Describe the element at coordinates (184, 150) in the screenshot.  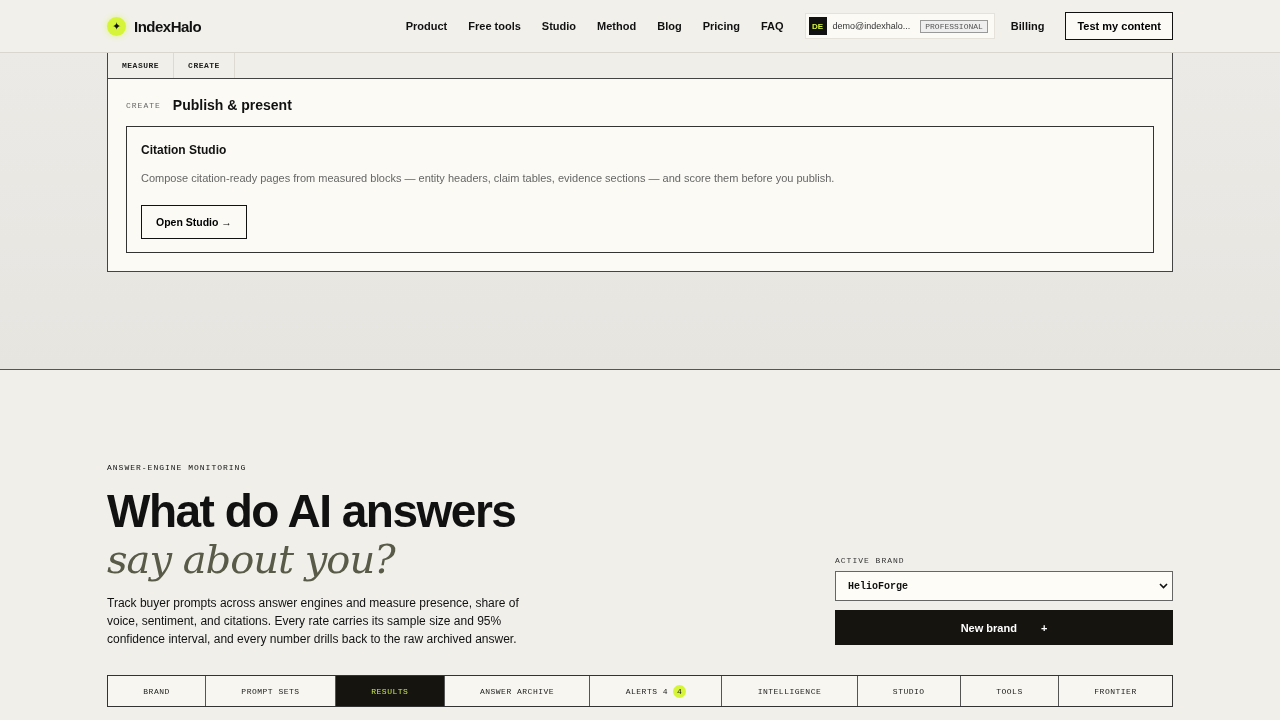
I see `card-title: Citation Studio` at that location.